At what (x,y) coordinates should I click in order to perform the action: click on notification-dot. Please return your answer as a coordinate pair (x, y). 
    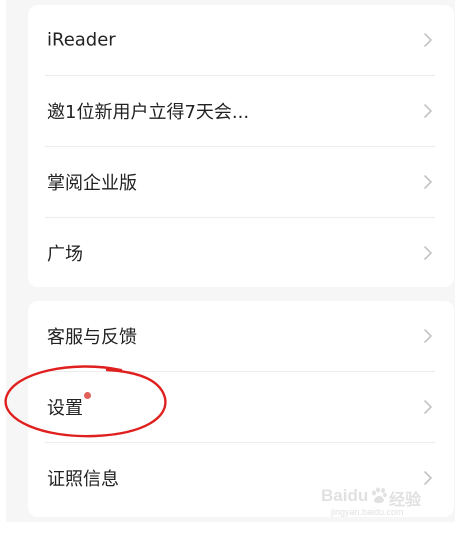
    Looking at the image, I should click on (87, 395).